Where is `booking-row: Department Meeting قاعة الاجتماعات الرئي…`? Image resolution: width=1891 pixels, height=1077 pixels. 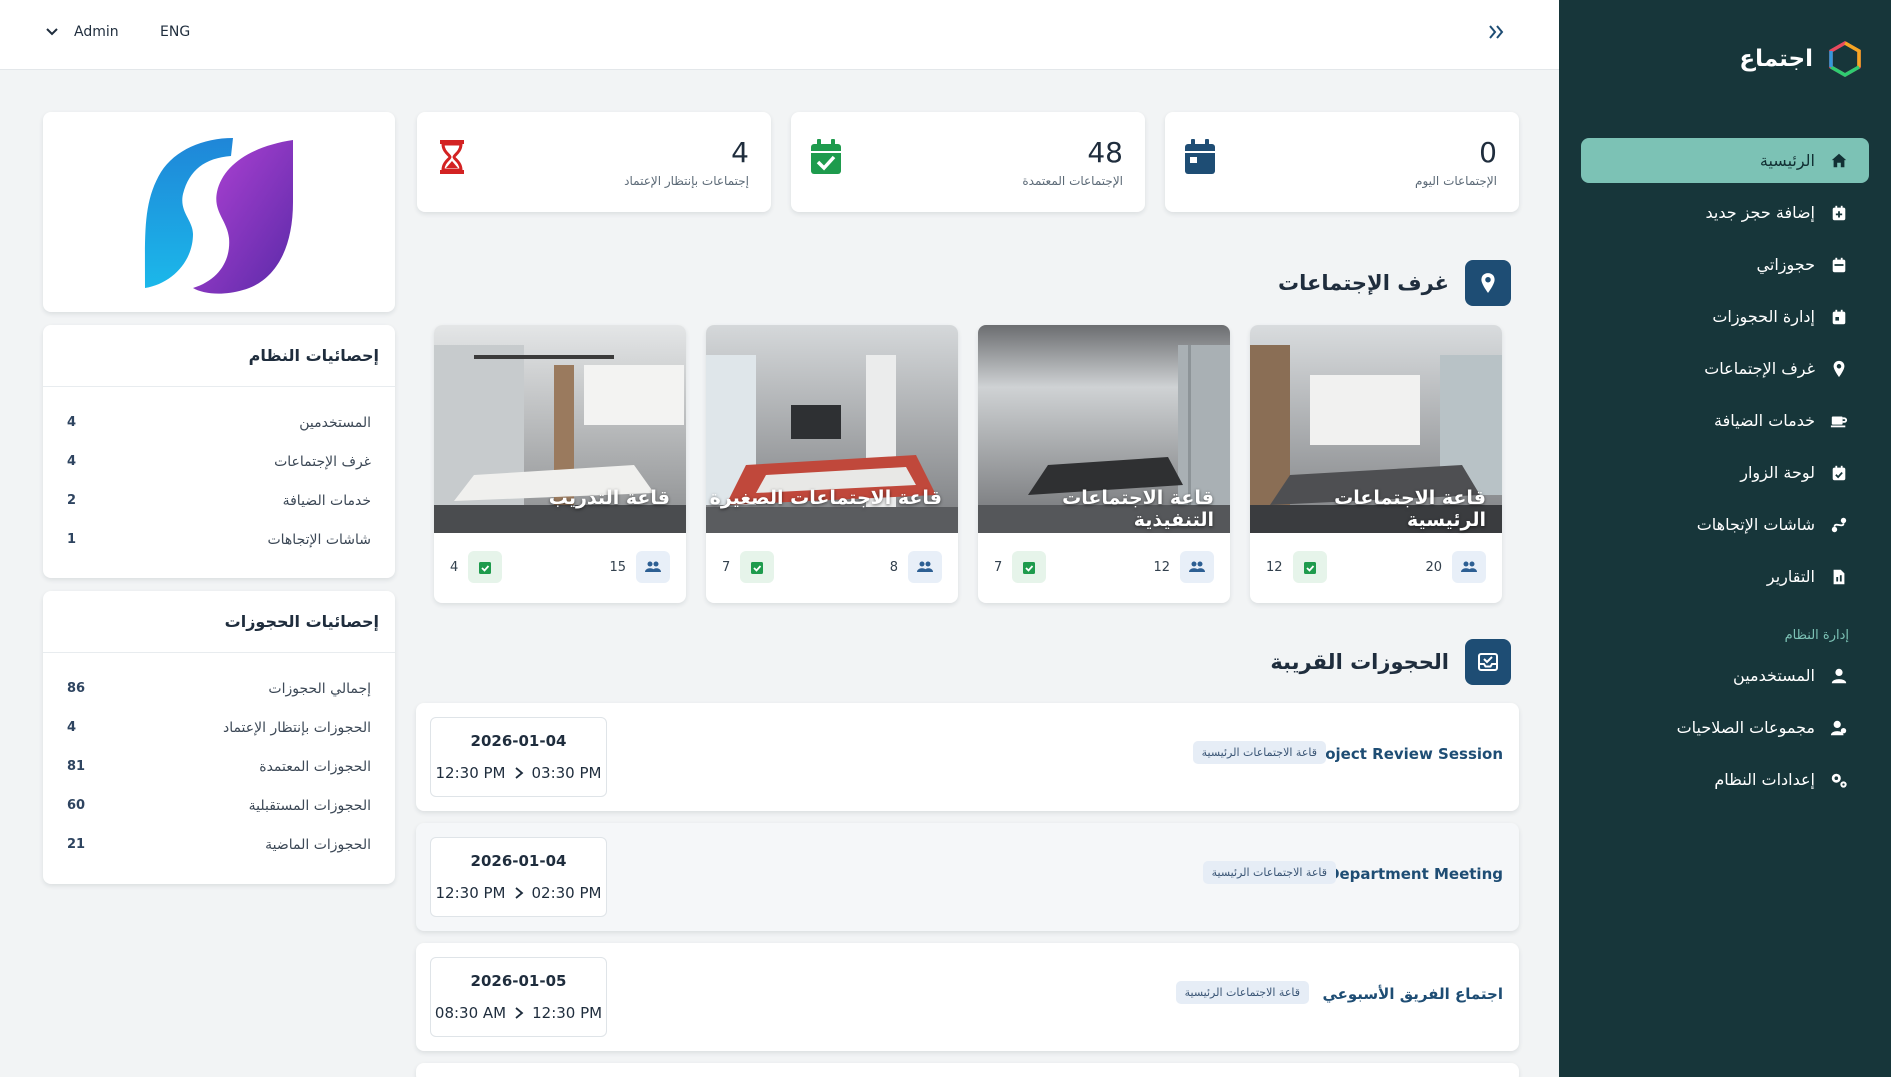 booking-row: Department Meeting قاعة الاجتماعات الرئي… is located at coordinates (967, 877).